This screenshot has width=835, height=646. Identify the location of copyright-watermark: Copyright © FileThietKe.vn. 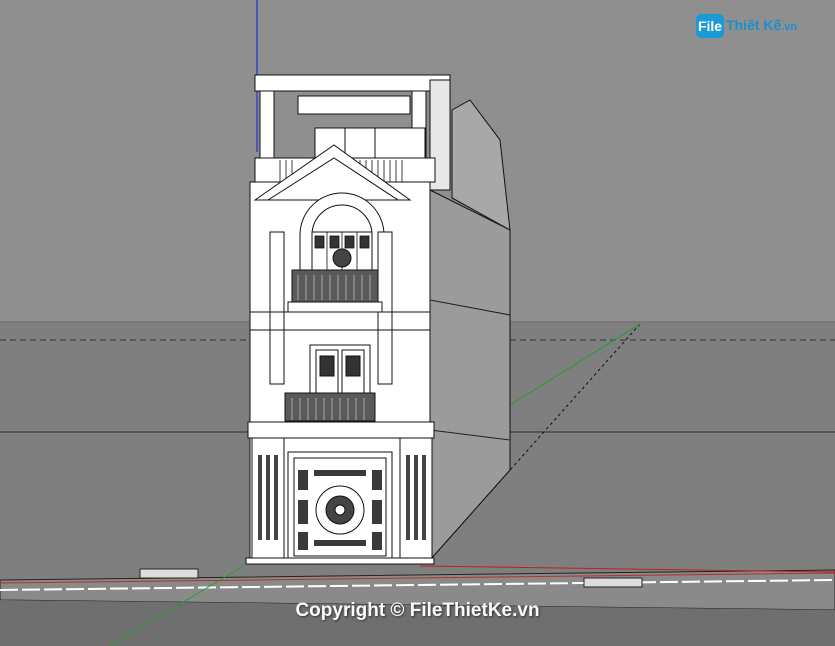
(417, 610).